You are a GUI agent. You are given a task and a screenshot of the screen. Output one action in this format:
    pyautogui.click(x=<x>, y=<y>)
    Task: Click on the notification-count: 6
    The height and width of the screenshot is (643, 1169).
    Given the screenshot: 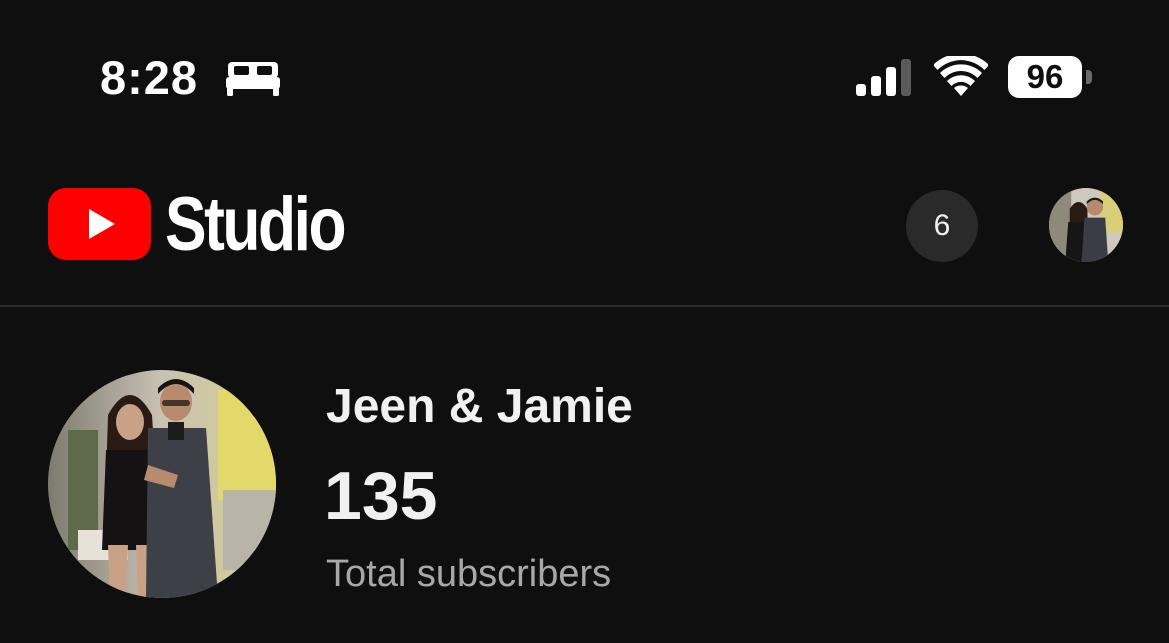 What is the action you would take?
    pyautogui.click(x=942, y=225)
    